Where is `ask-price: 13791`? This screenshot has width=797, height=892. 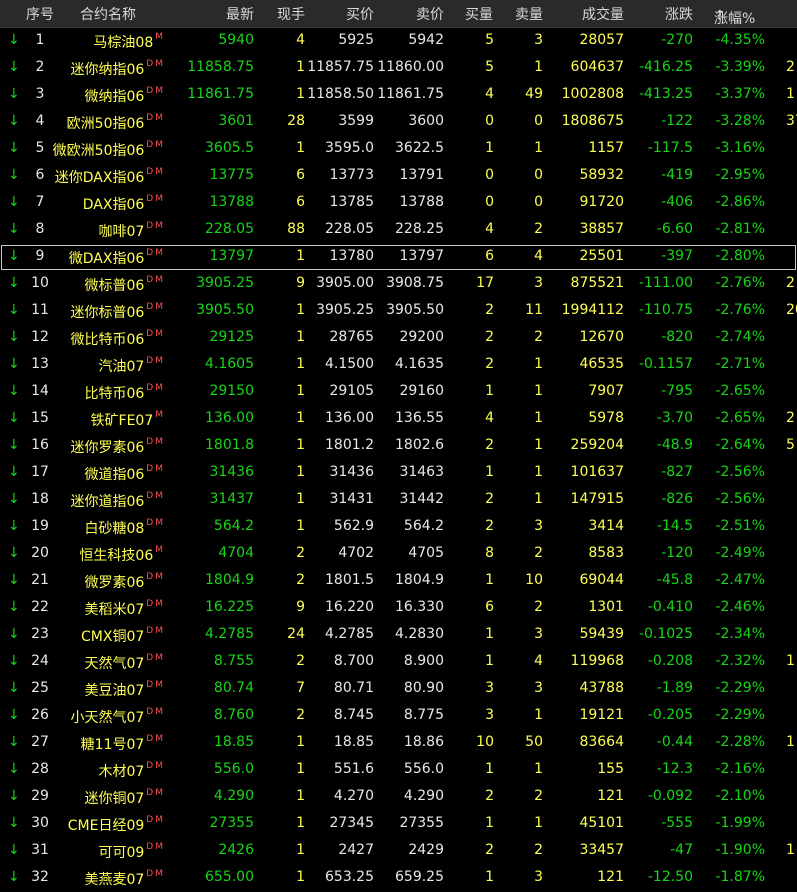 ask-price: 13791 is located at coordinates (421, 175).